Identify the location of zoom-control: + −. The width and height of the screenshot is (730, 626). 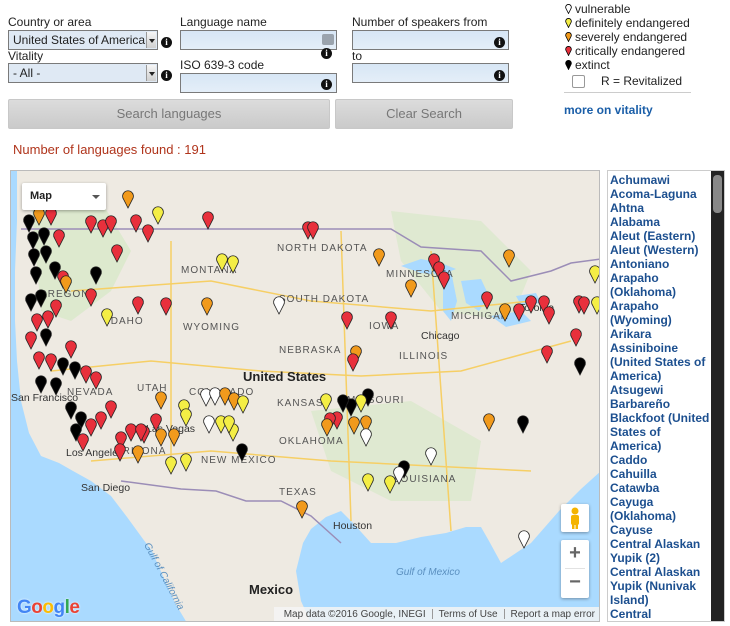
(575, 569).